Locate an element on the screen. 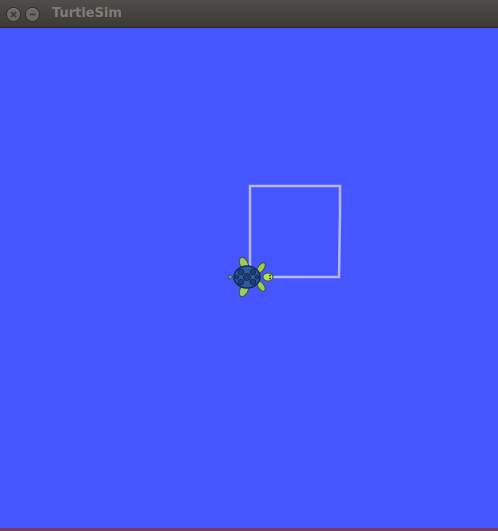  title-bar: TurtleSim is located at coordinates (249, 14).